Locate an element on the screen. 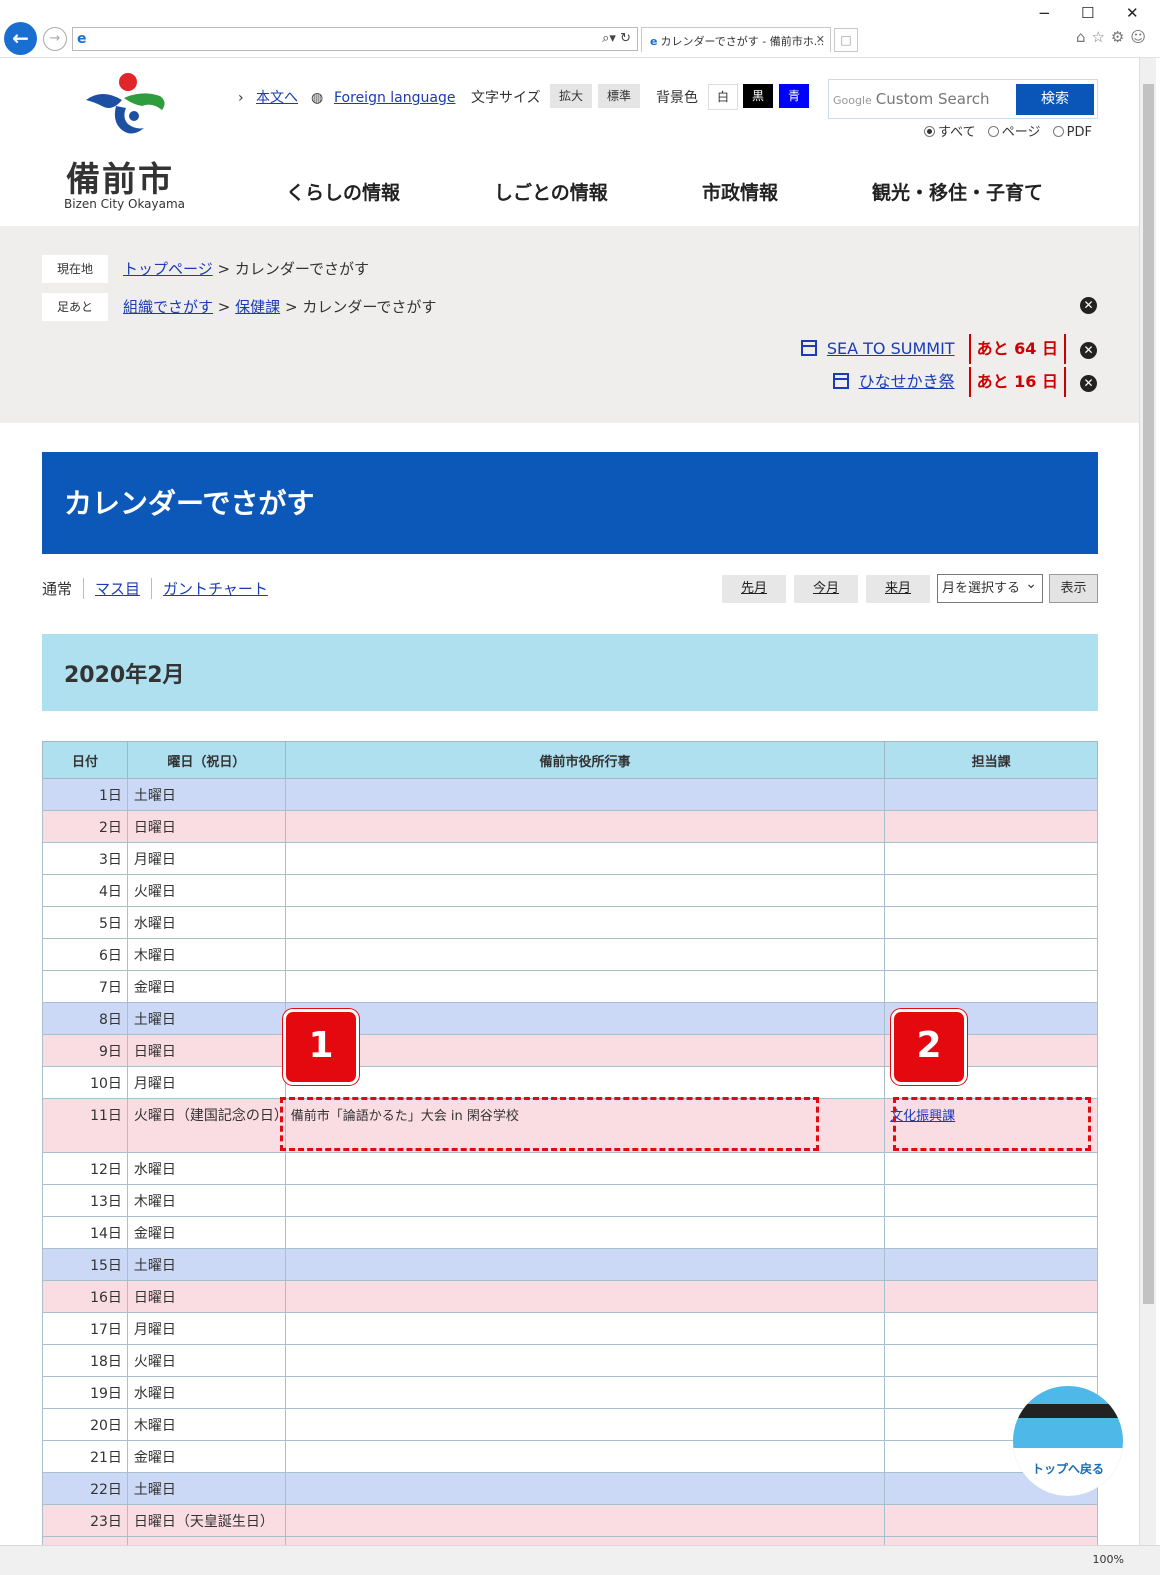  table-row: 17日 月曜日 is located at coordinates (570, 1328).